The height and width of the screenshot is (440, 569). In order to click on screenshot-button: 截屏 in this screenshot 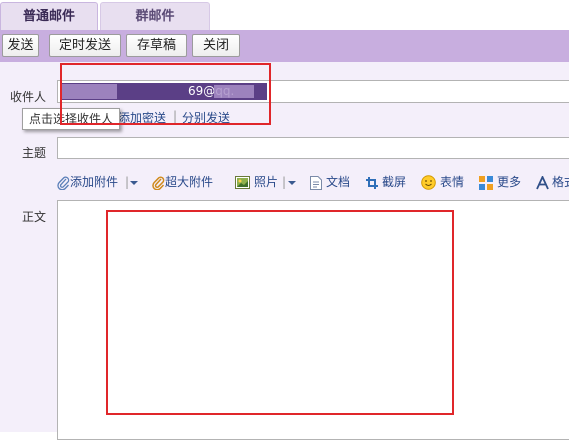, I will do `click(385, 182)`.